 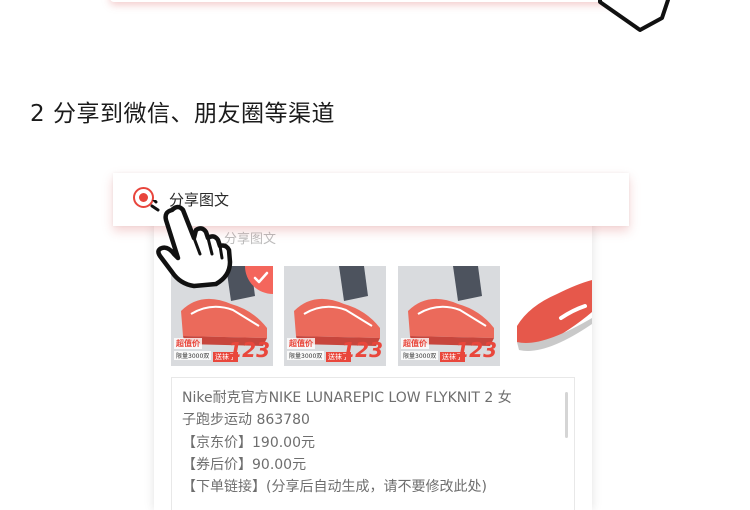 I want to click on product-title-line: Nike耐克官方NIKE LUNAREPIC LOW FLYKNIT 2 女, so click(x=347, y=398).